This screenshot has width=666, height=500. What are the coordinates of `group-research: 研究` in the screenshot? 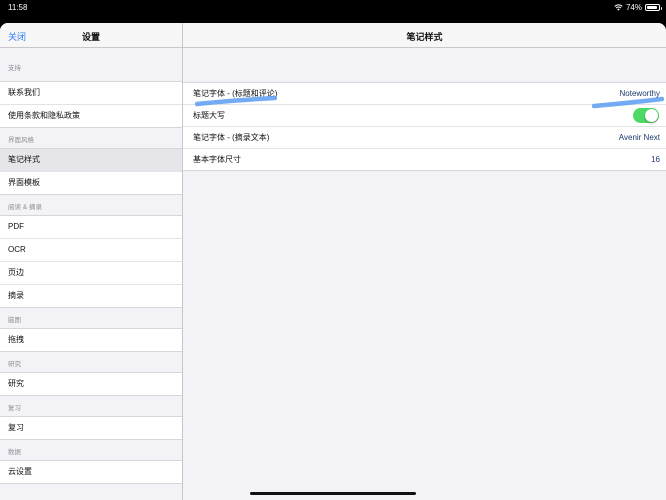 It's located at (91, 384).